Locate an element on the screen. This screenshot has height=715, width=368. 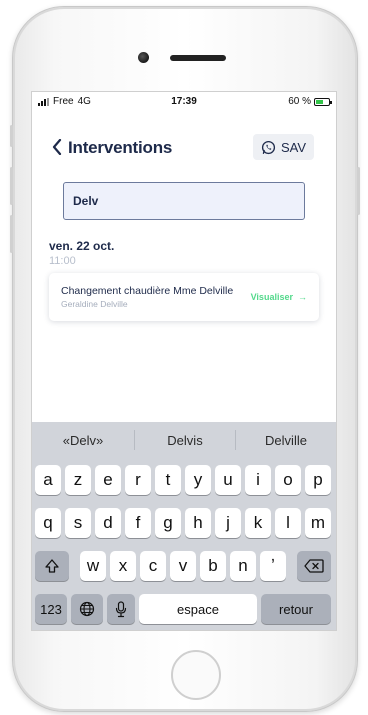
microphone-icon is located at coordinates (121, 608).